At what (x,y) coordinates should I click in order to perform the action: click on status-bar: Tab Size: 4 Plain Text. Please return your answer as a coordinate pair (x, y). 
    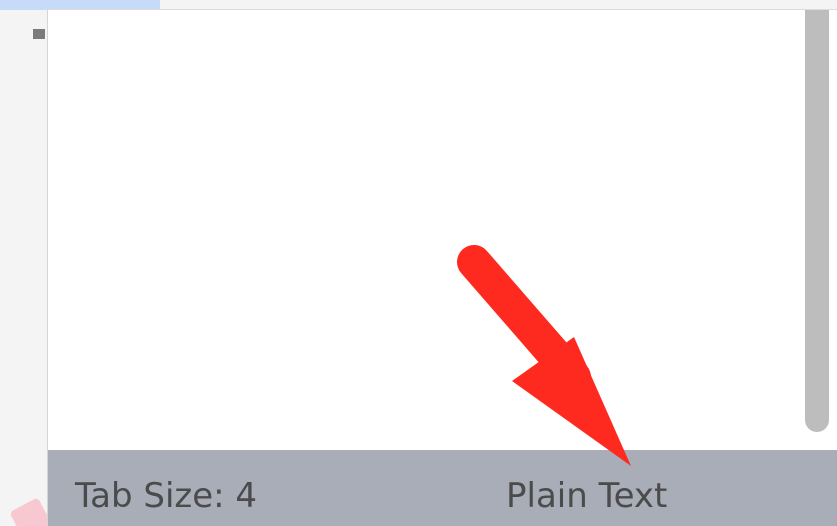
    Looking at the image, I should click on (442, 488).